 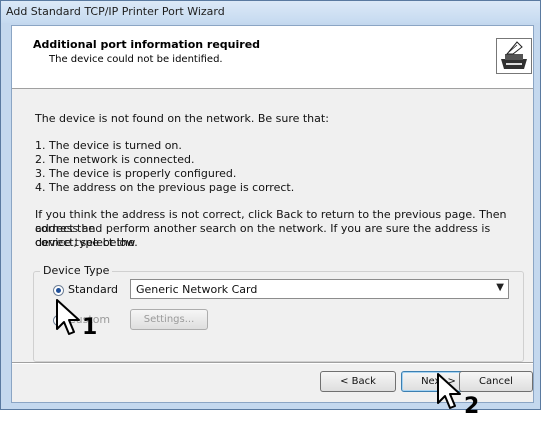 I want to click on back-button: < Back, so click(x=358, y=381).